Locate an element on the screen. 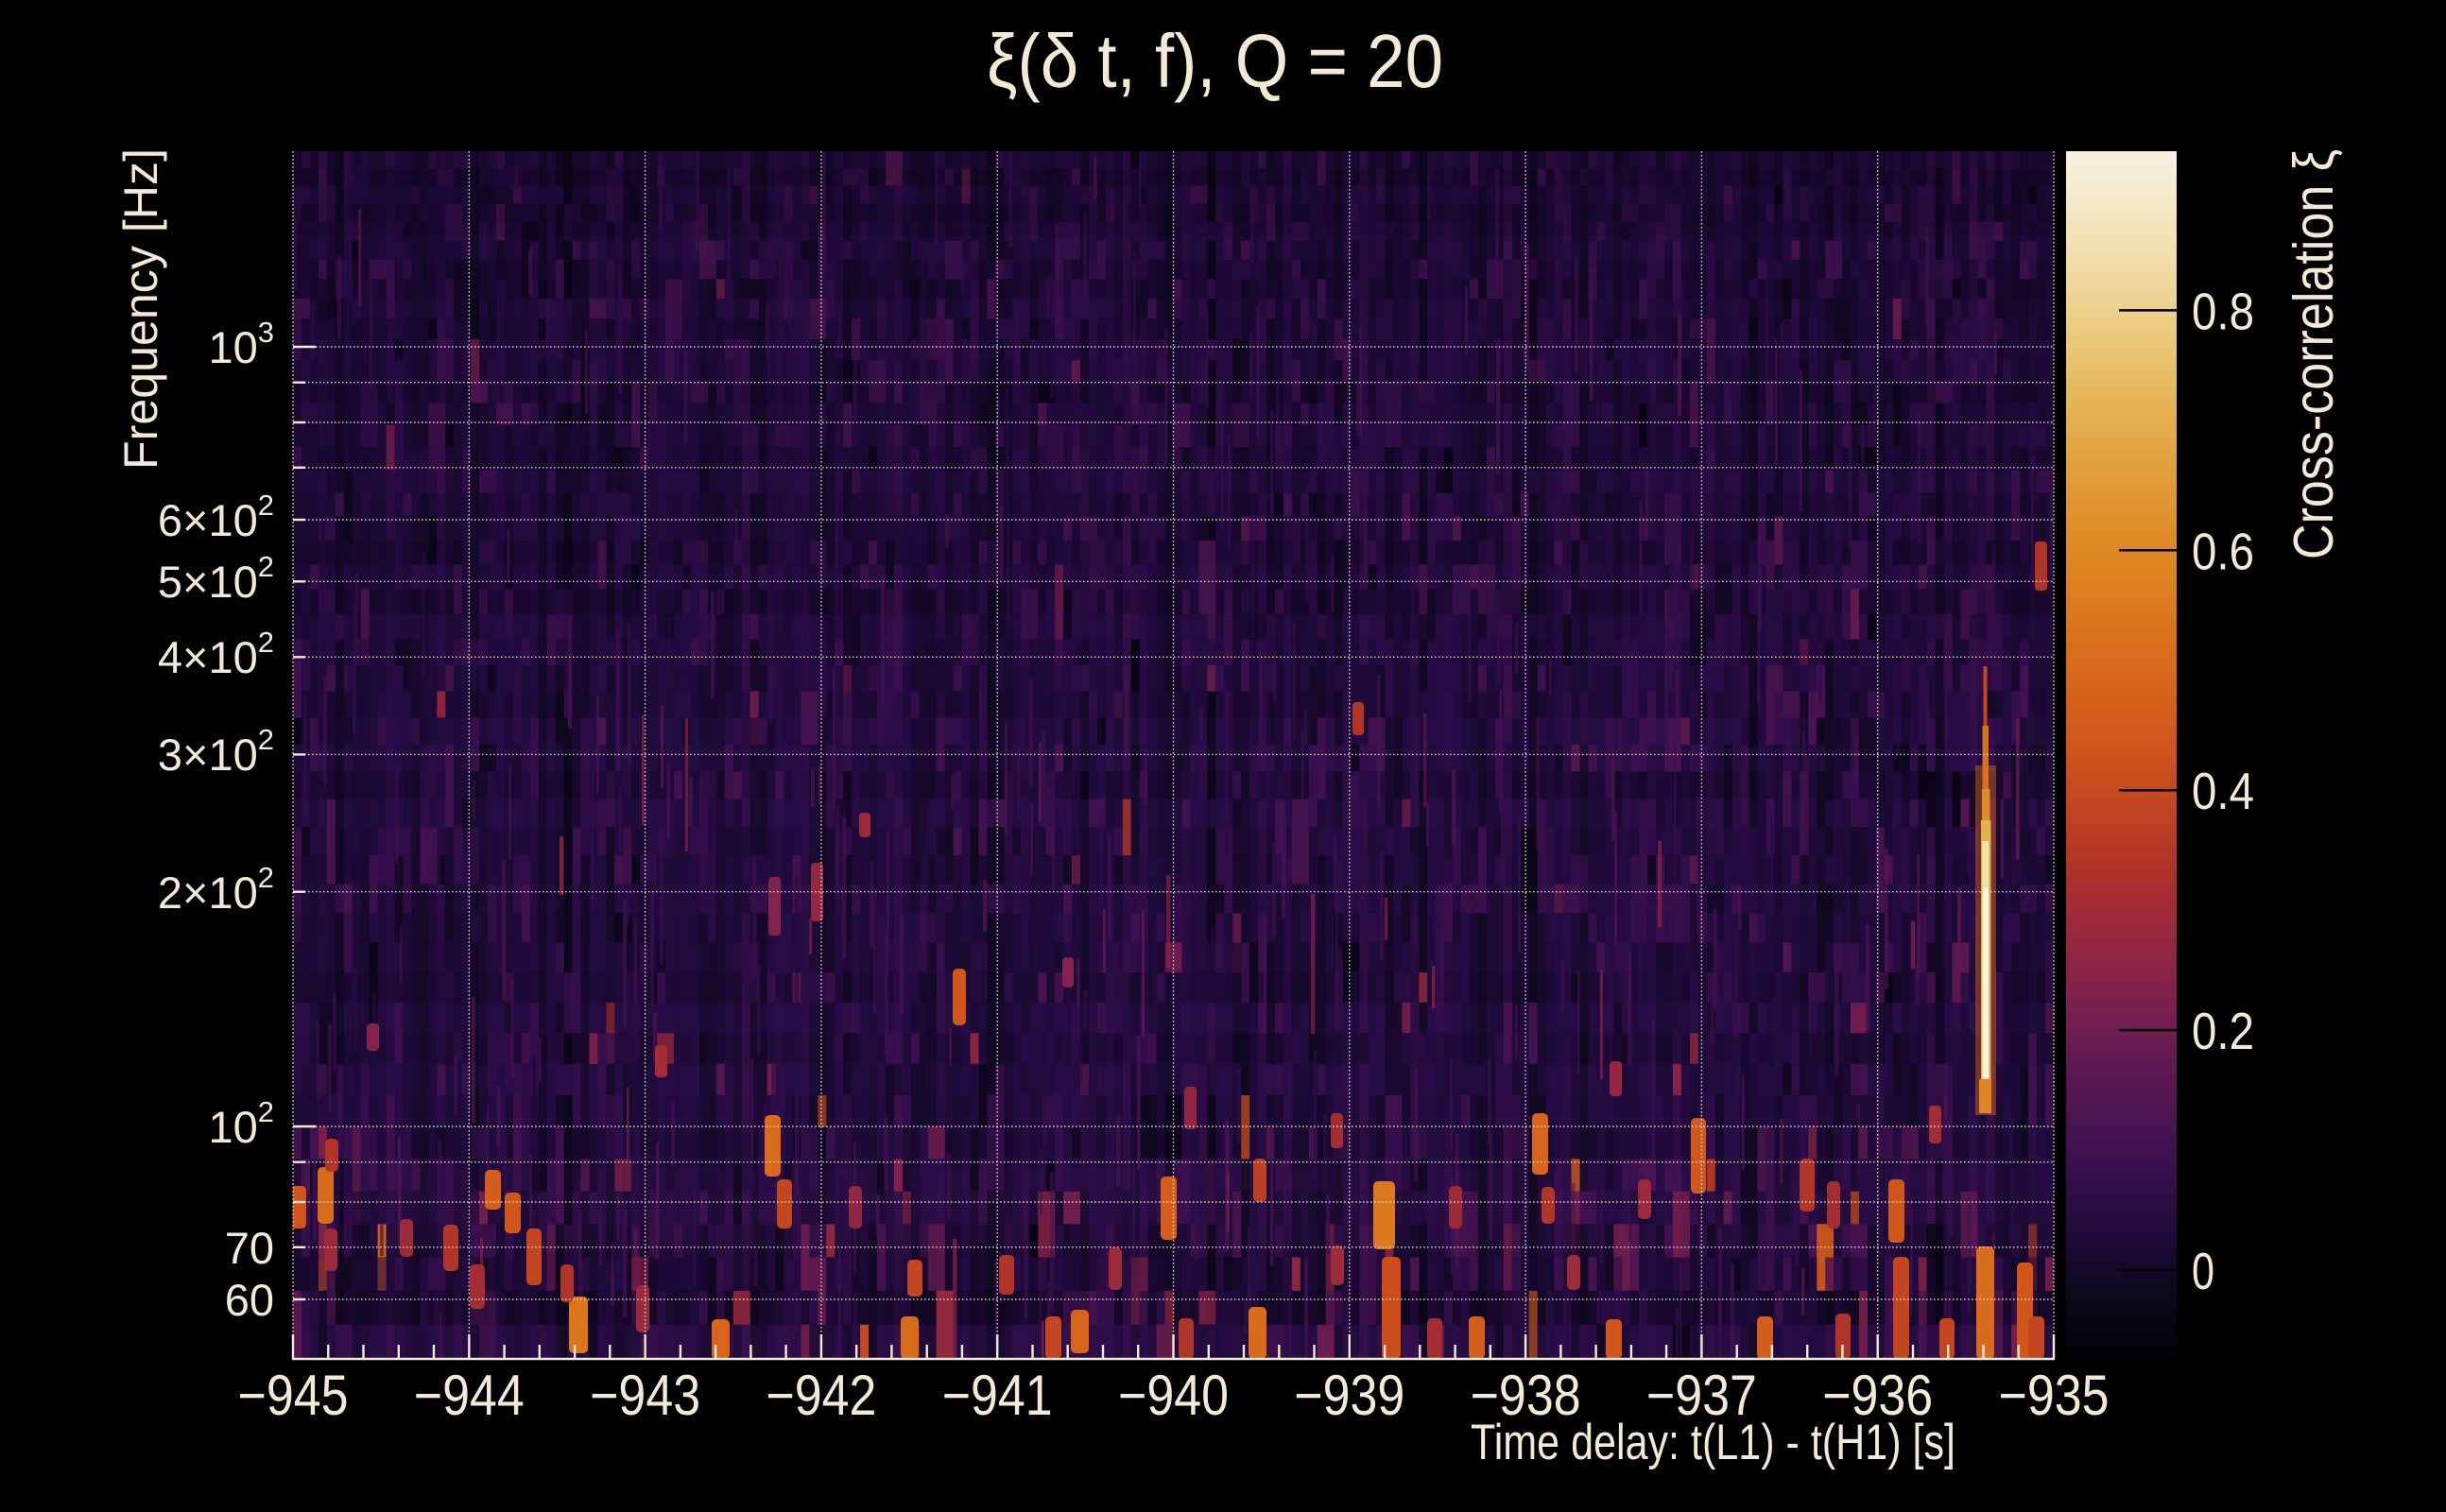  svg-text: 70 is located at coordinates (249, 1248).